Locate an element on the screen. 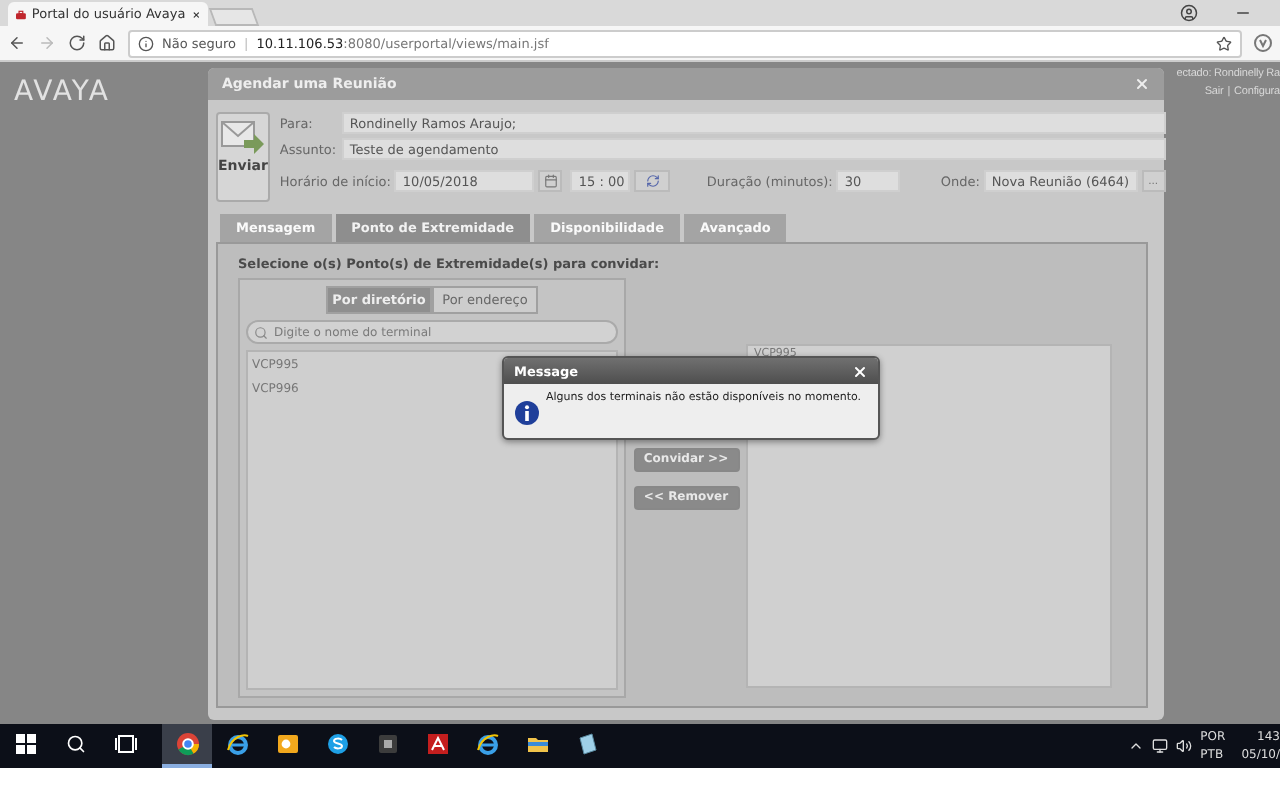 The width and height of the screenshot is (1280, 800). refresh-icon is located at coordinates (652, 181).